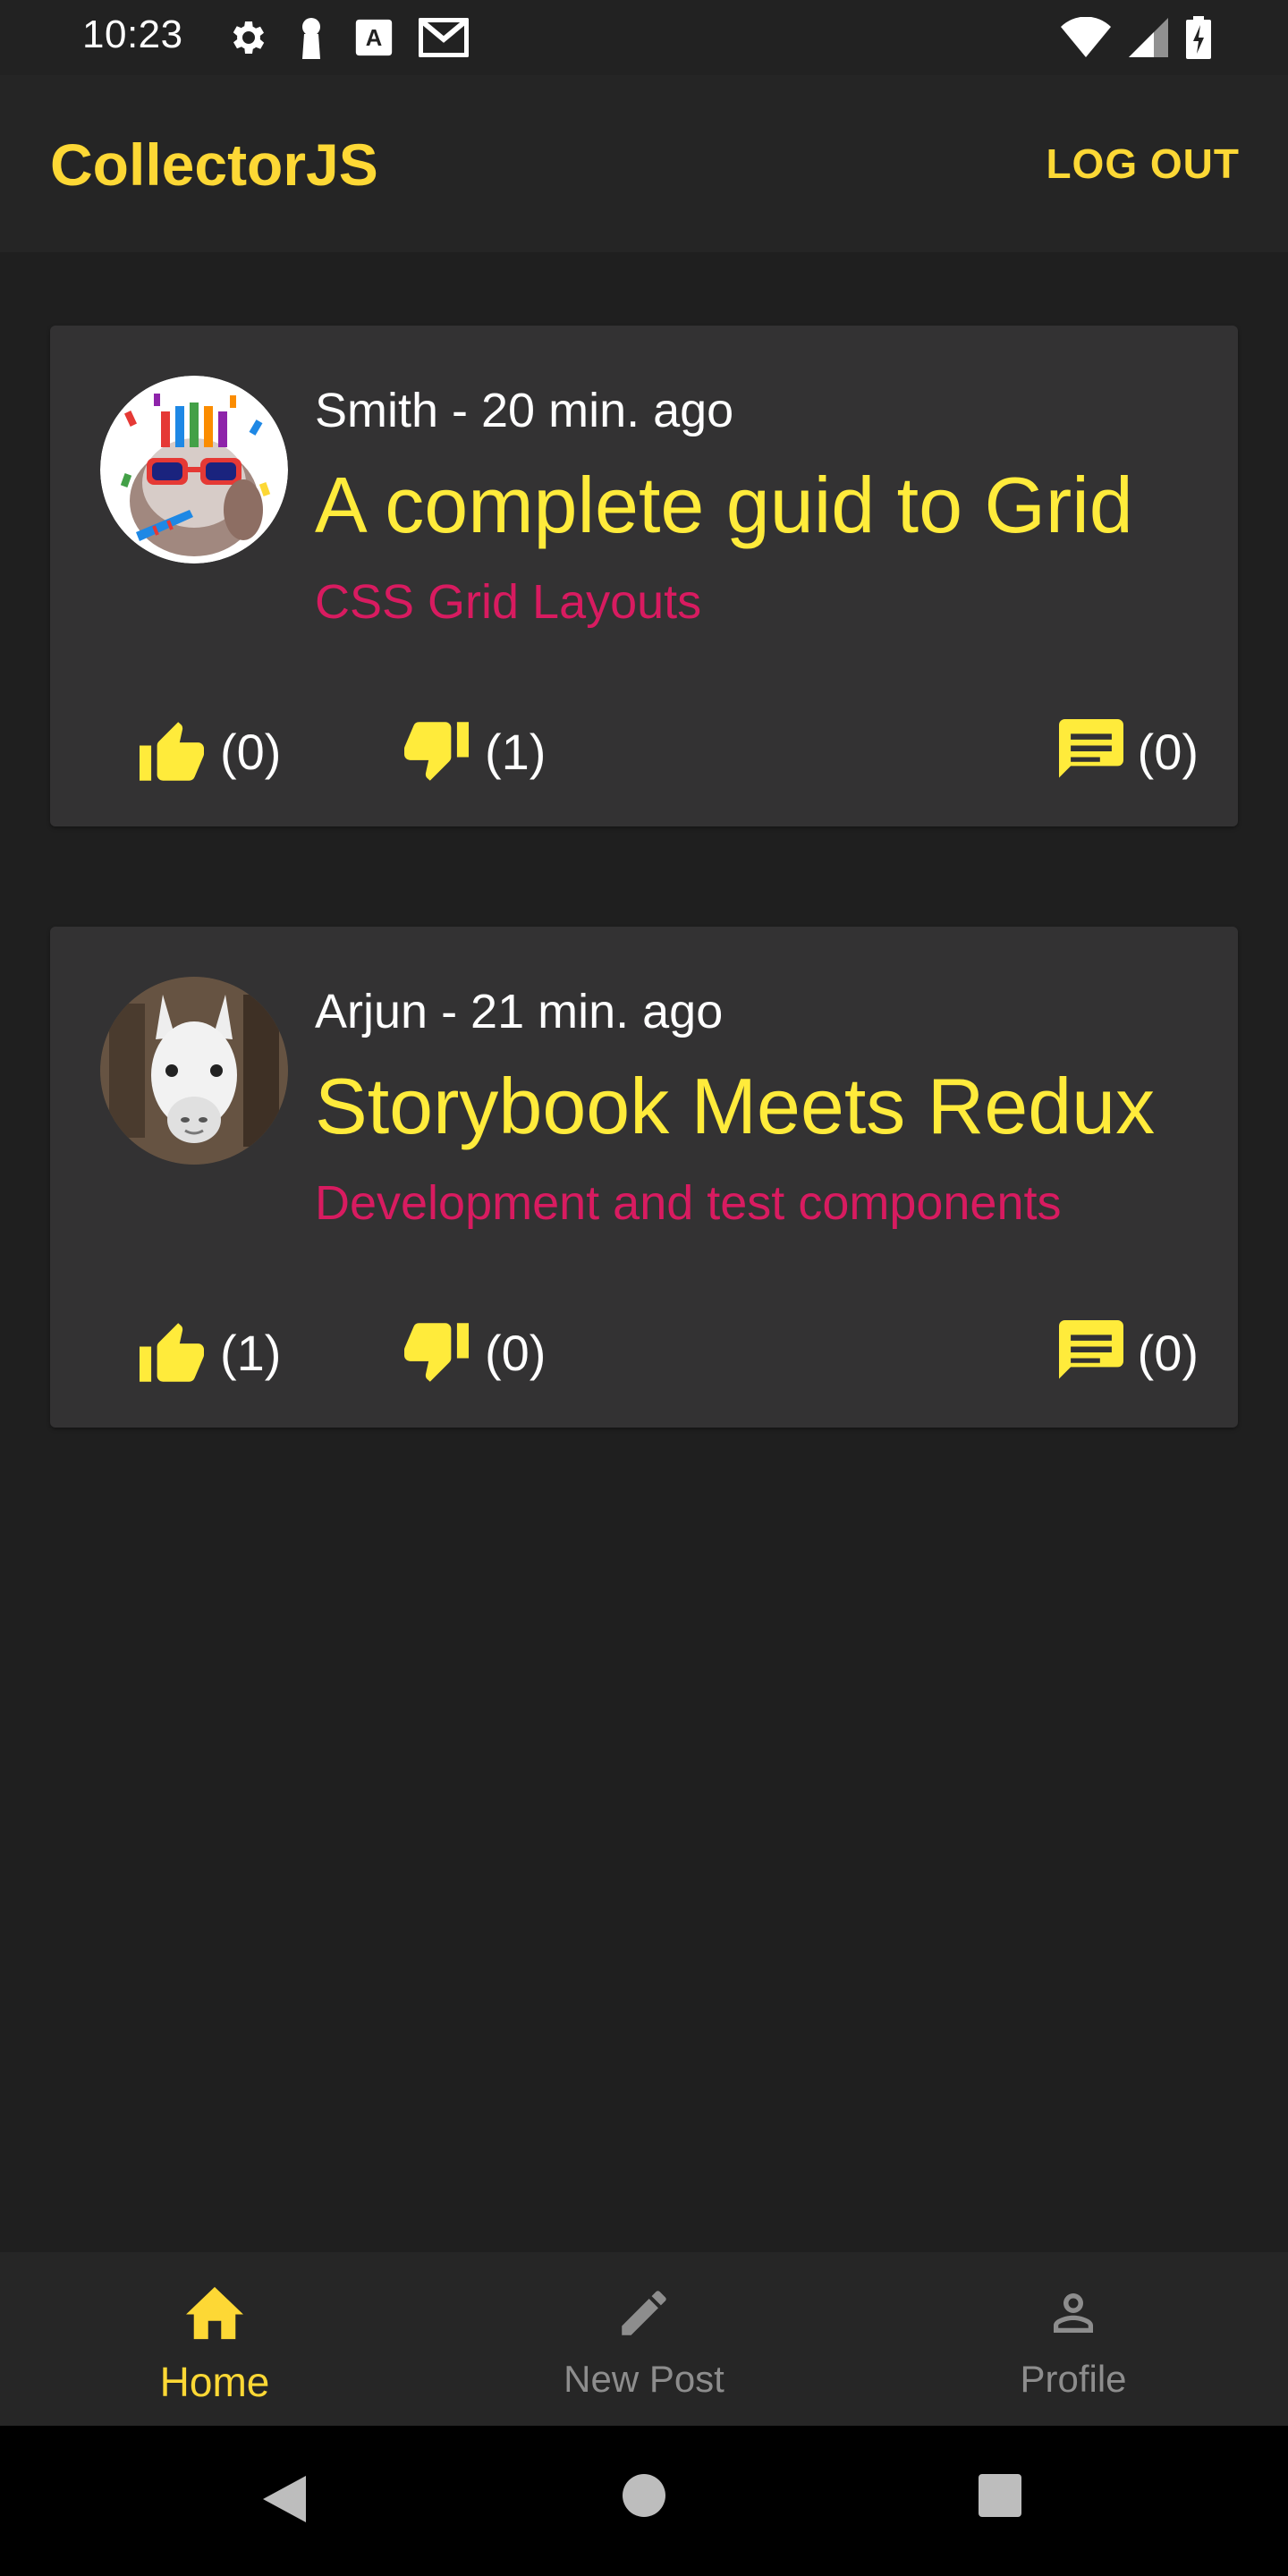  Describe the element at coordinates (508, 602) in the screenshot. I see `post-subtitle: CSS Grid Layouts` at that location.